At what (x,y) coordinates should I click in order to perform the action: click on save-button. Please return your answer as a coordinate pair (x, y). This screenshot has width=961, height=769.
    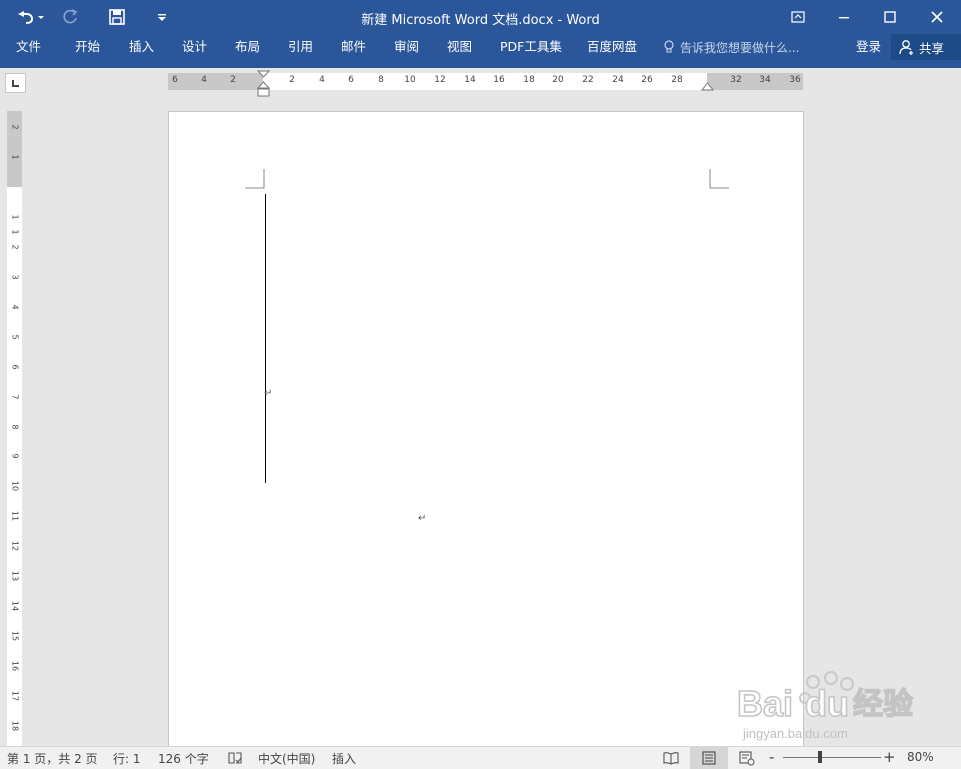
    Looking at the image, I should click on (117, 17).